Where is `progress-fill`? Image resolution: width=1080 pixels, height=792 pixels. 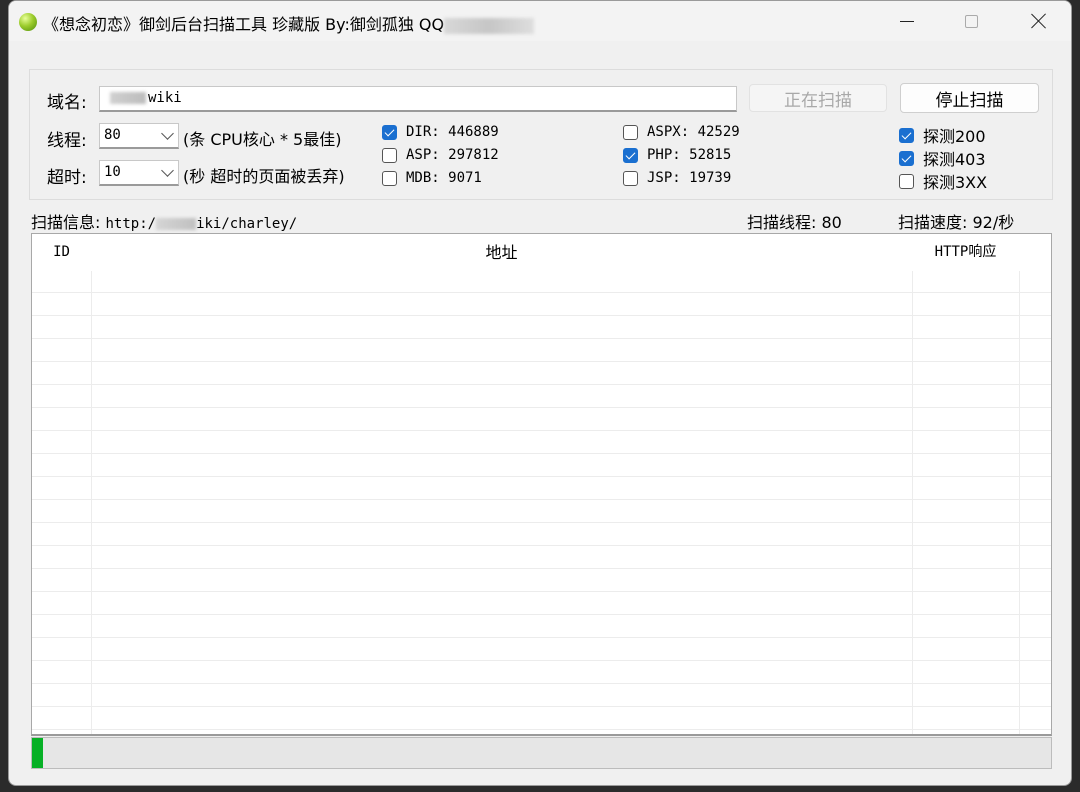 progress-fill is located at coordinates (38, 753).